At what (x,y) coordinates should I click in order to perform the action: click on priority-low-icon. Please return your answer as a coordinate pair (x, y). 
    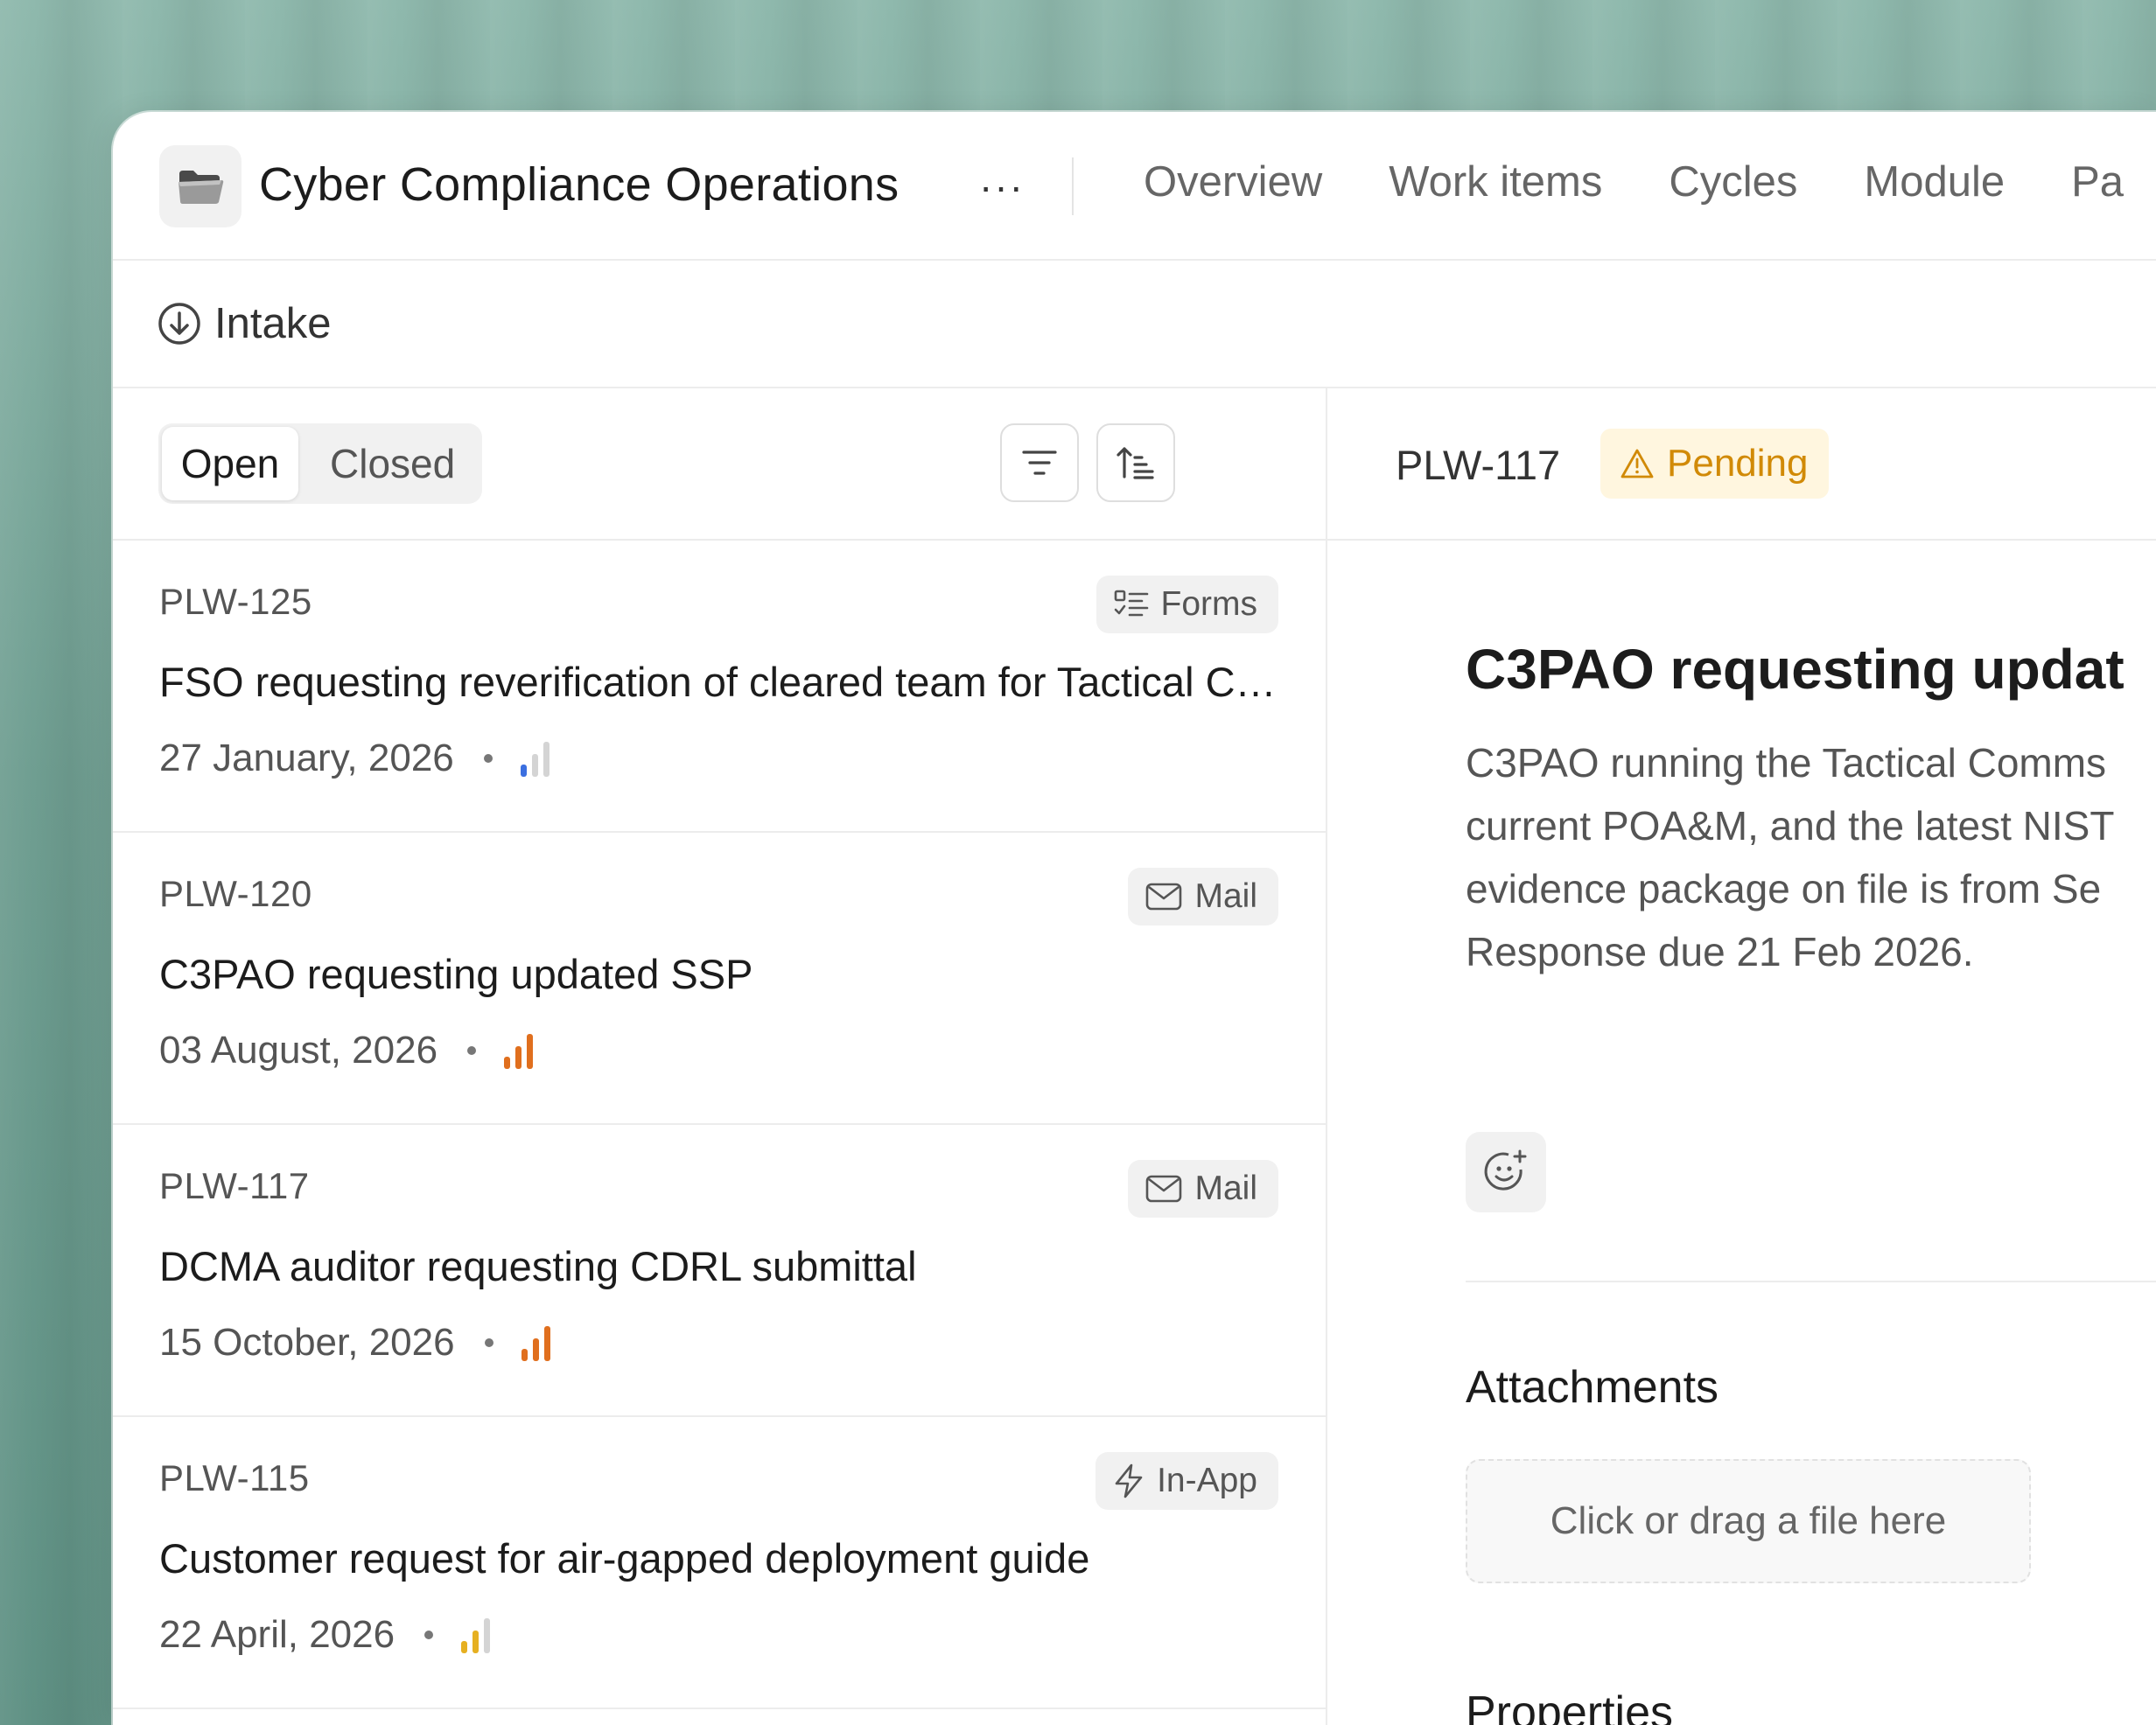
    Looking at the image, I should click on (535, 758).